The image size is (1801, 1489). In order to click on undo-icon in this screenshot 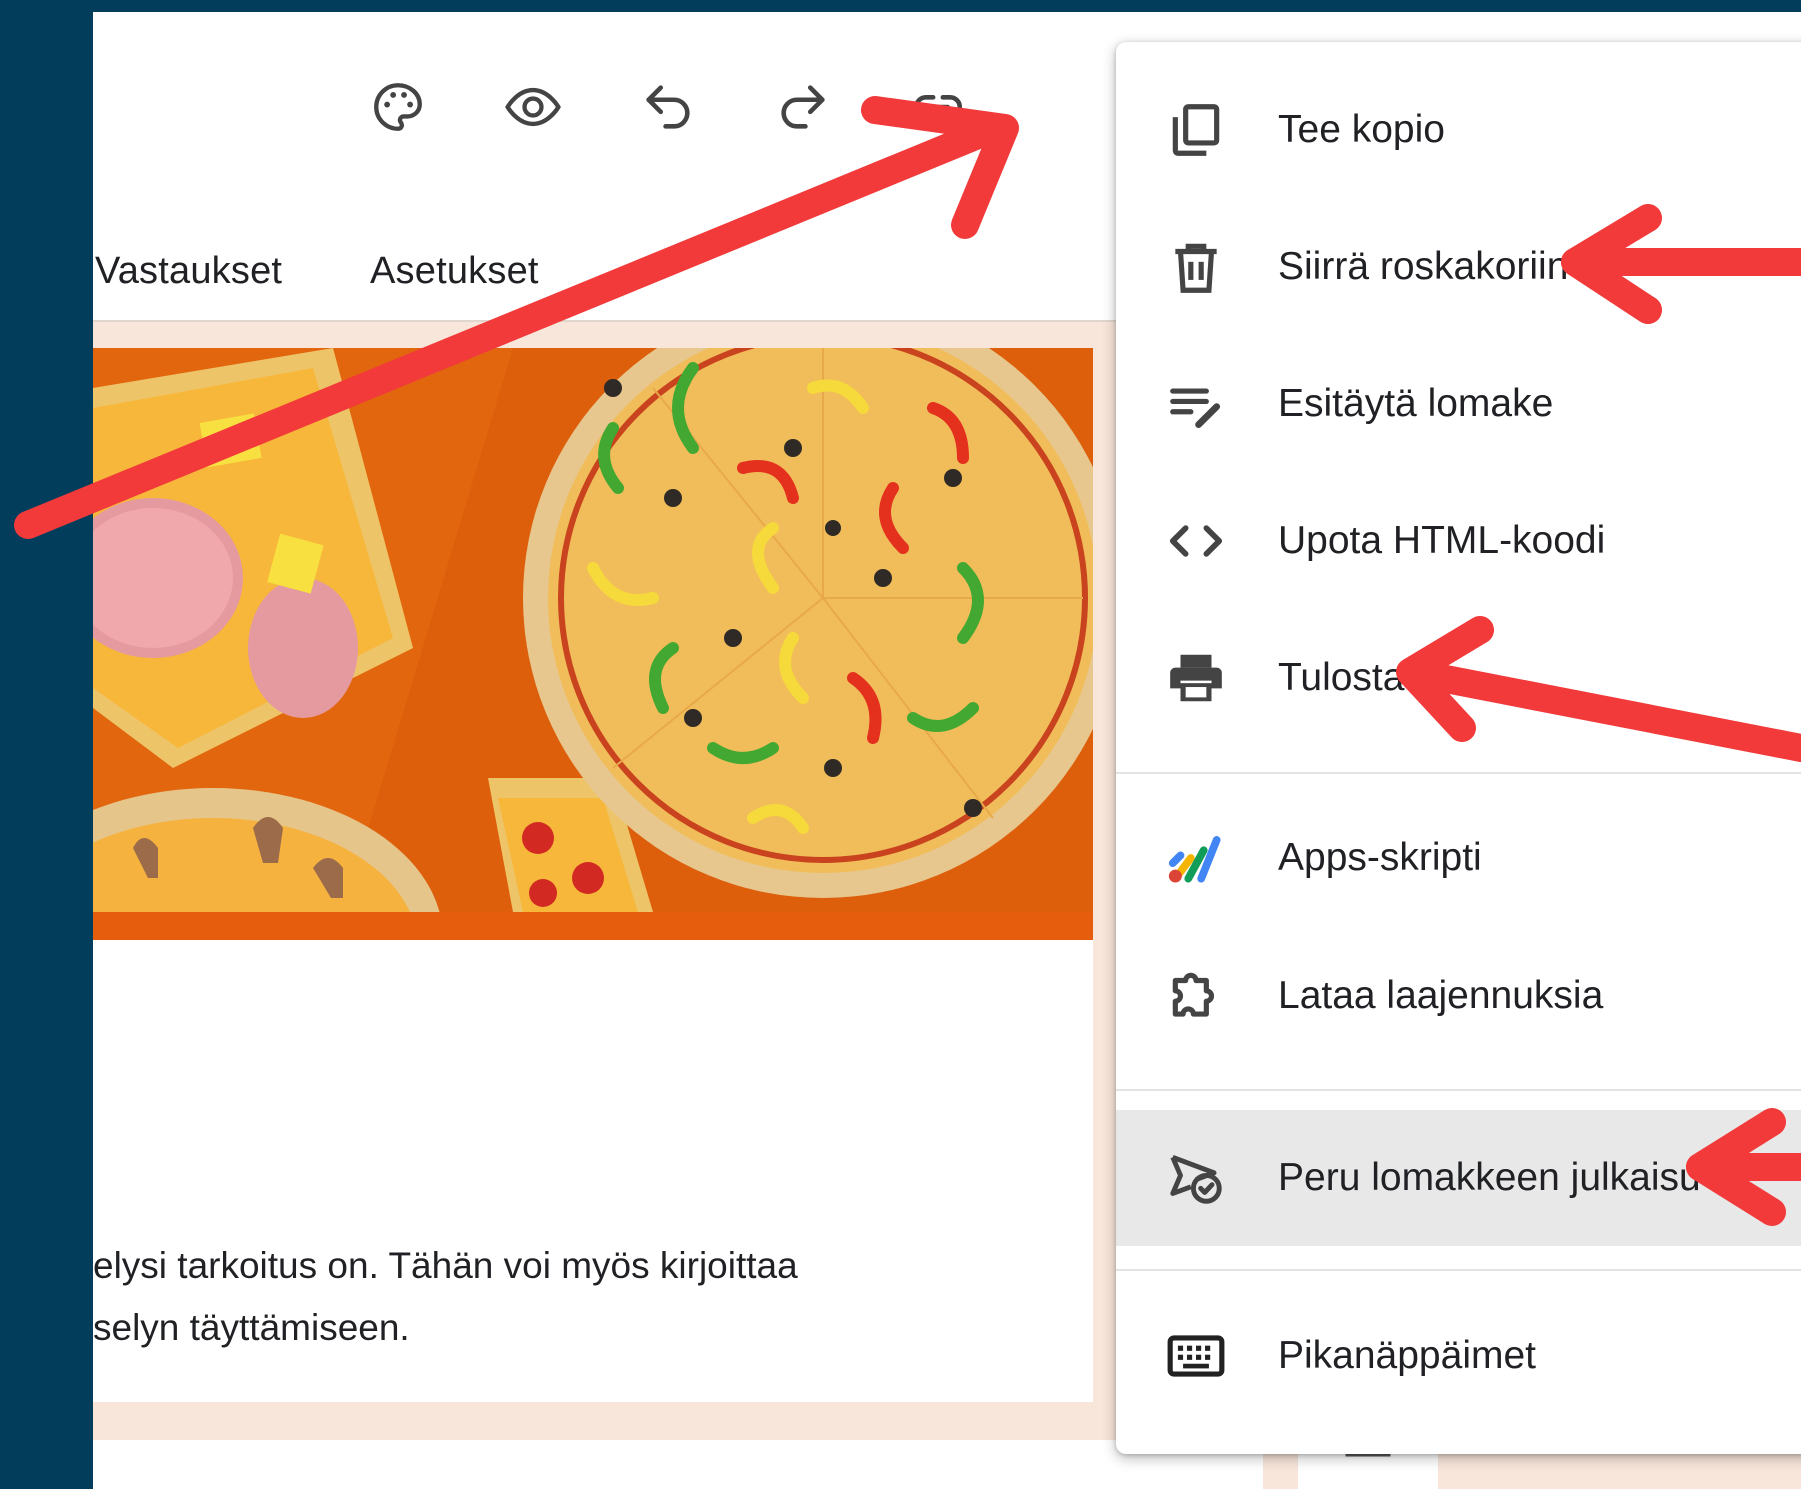, I will do `click(668, 107)`.